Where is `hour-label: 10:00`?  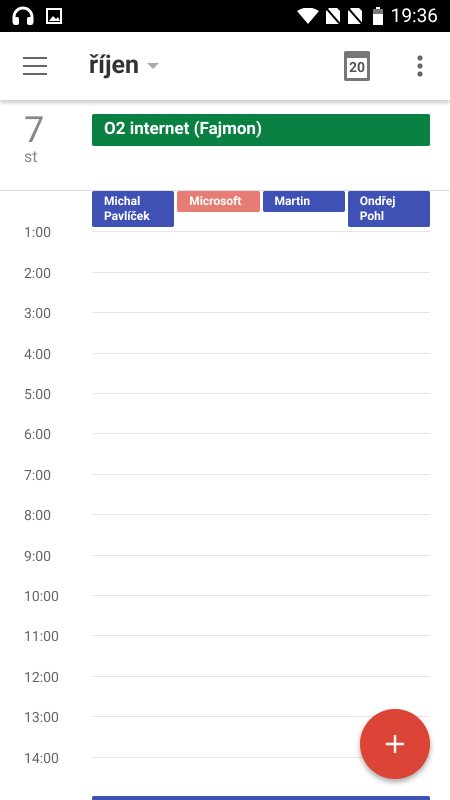 hour-label: 10:00 is located at coordinates (41, 597).